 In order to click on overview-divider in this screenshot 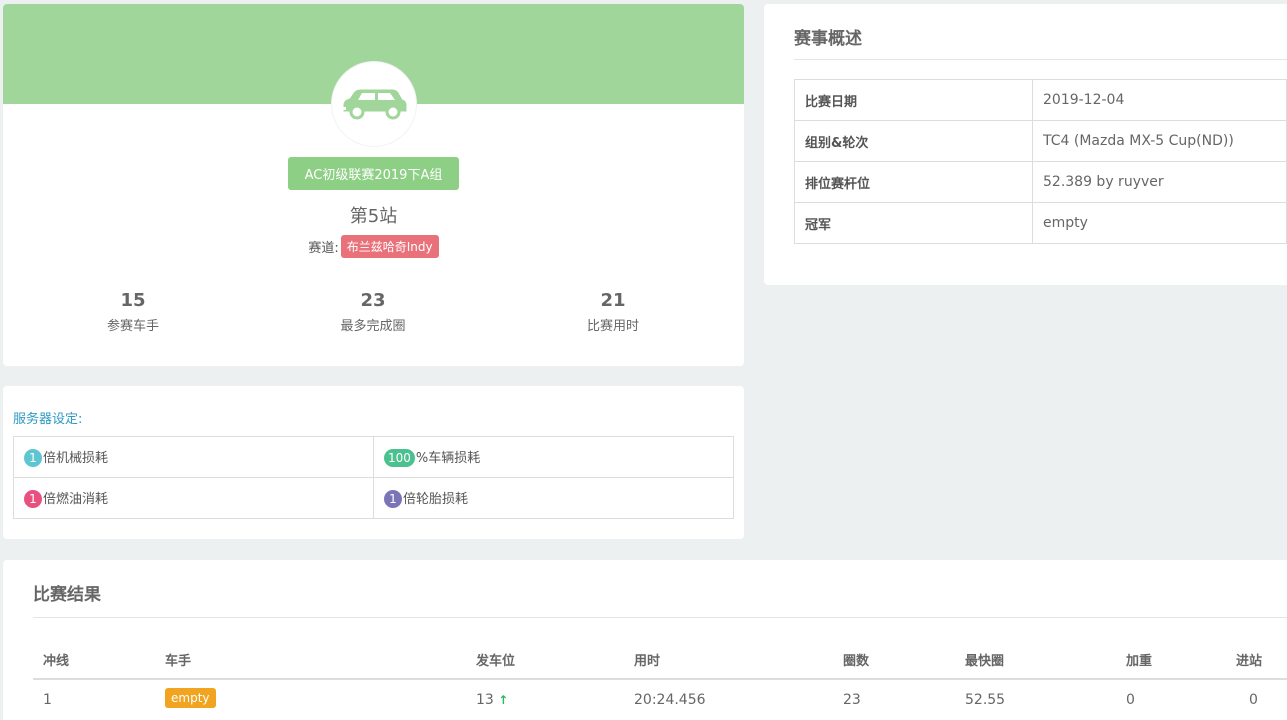, I will do `click(1040, 59)`.